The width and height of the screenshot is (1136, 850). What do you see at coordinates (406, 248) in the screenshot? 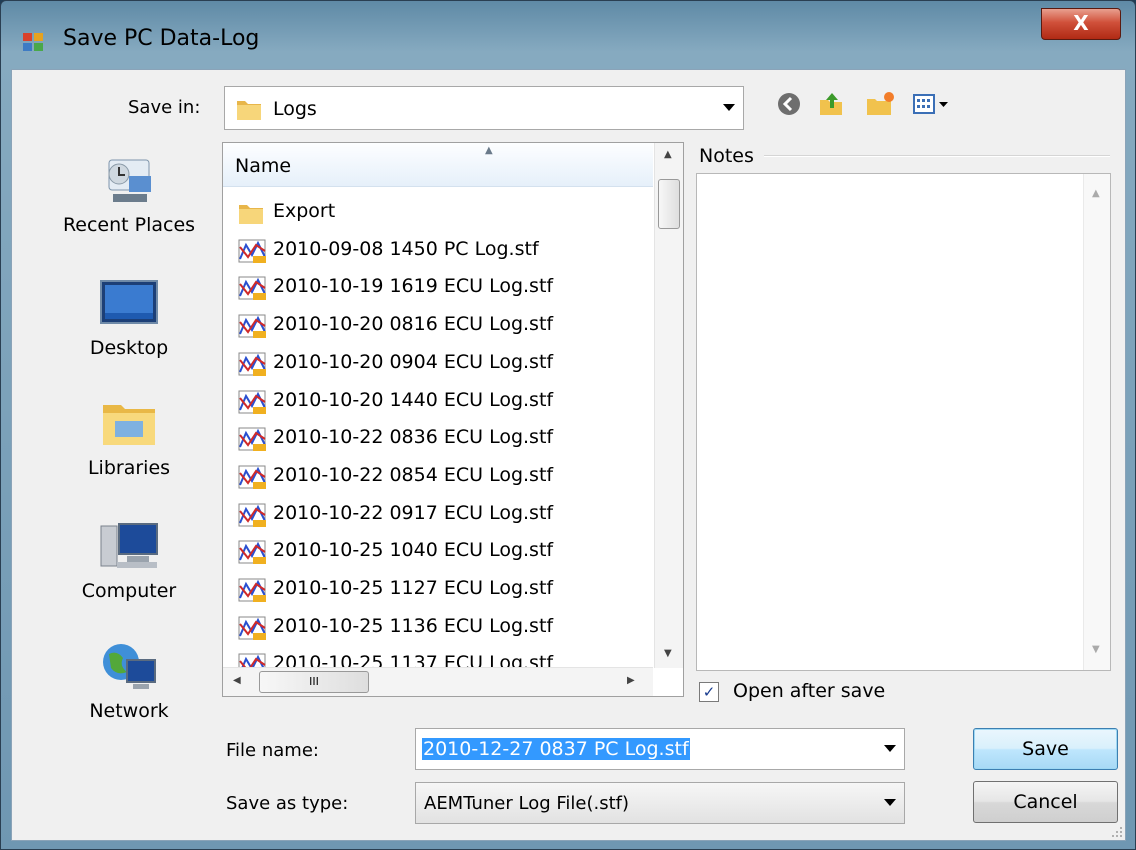
I see `file-name-text: 2010-09-08 1450 PC Log.stf` at bounding box center [406, 248].